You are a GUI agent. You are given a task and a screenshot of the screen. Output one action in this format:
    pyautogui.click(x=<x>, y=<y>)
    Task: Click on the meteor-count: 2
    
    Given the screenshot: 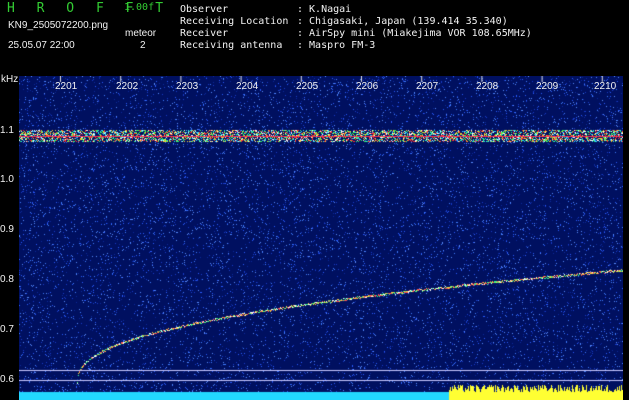 What is the action you would take?
    pyautogui.click(x=143, y=45)
    